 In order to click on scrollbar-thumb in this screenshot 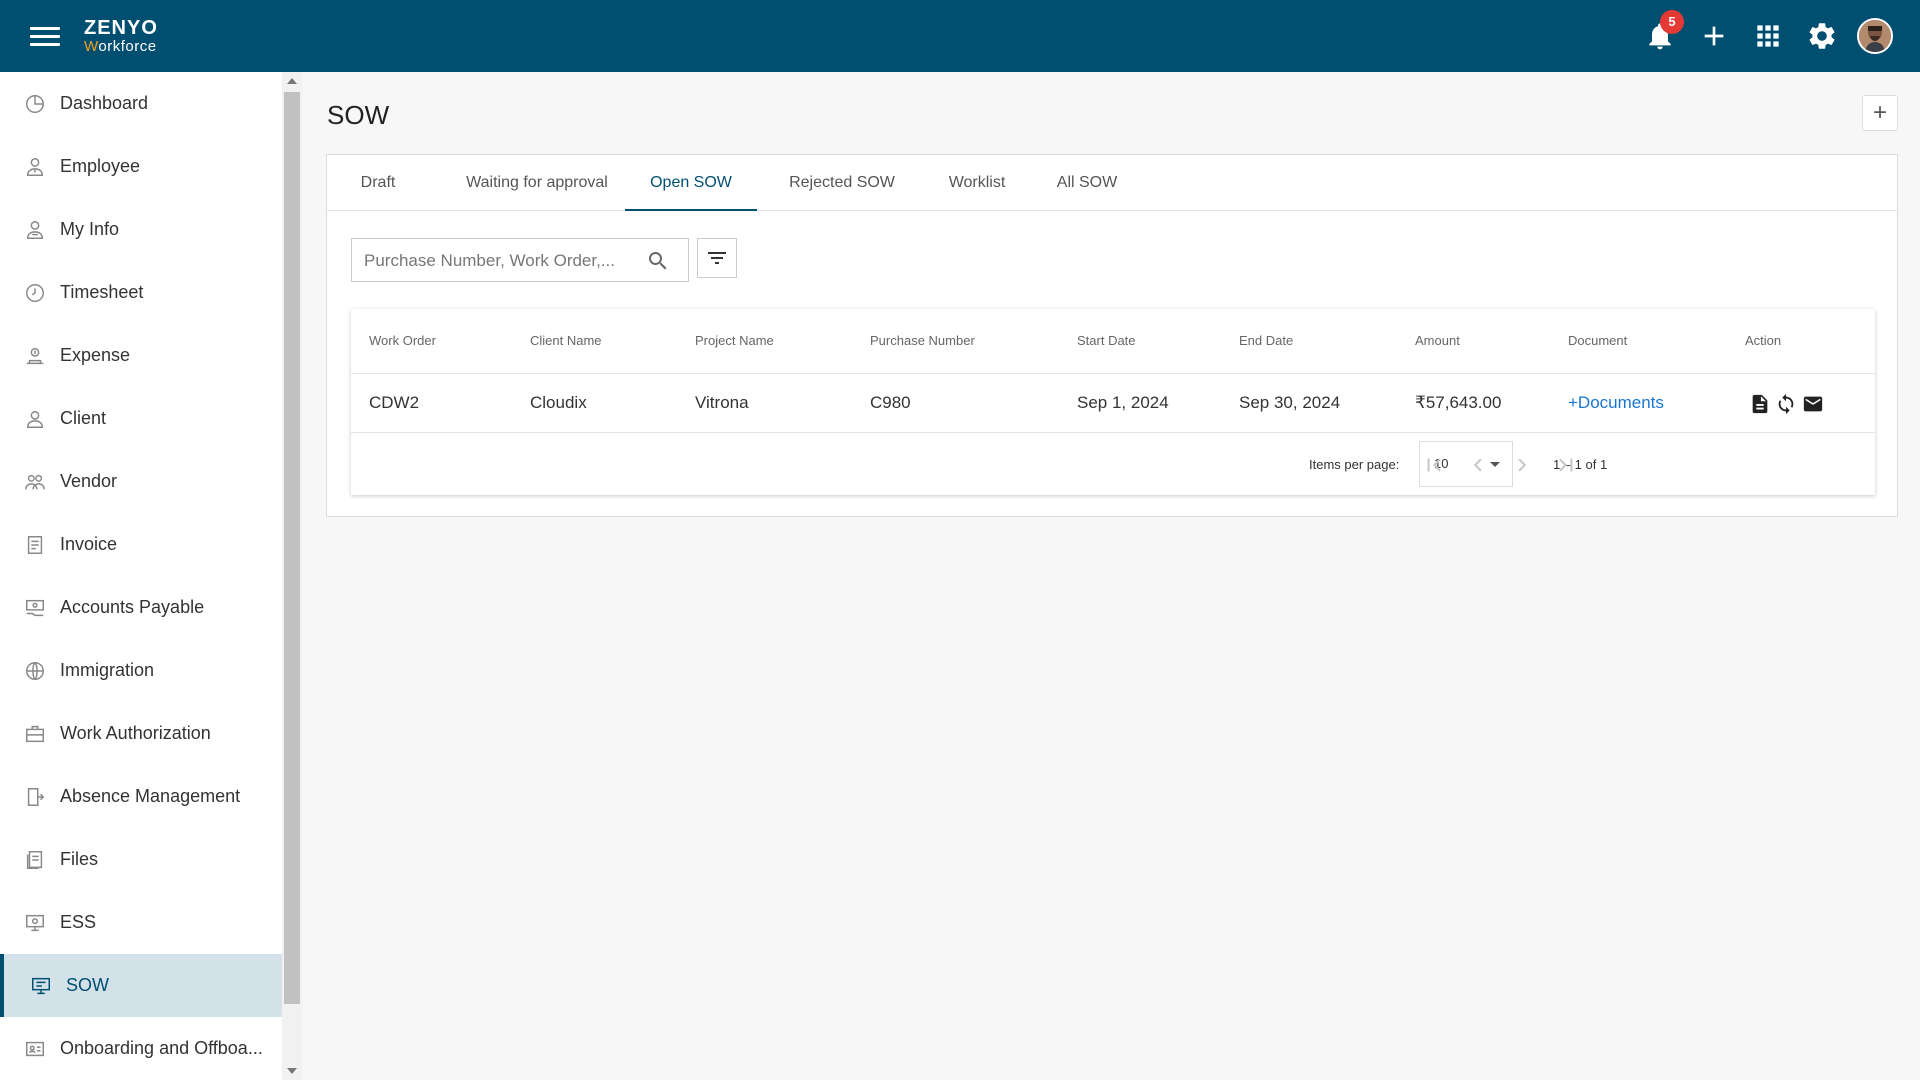, I will do `click(292, 548)`.